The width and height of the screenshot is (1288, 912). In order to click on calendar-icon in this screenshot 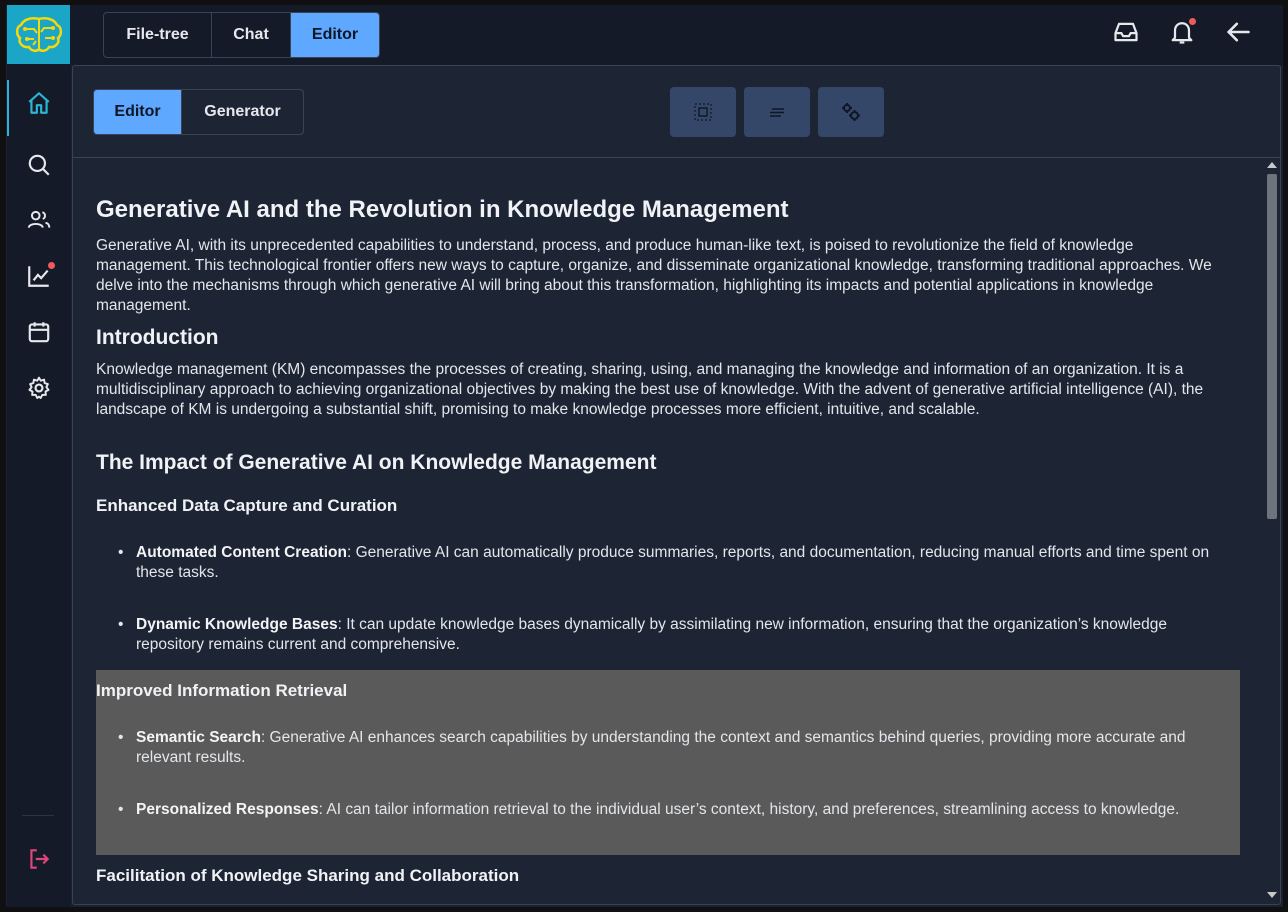, I will do `click(39, 332)`.